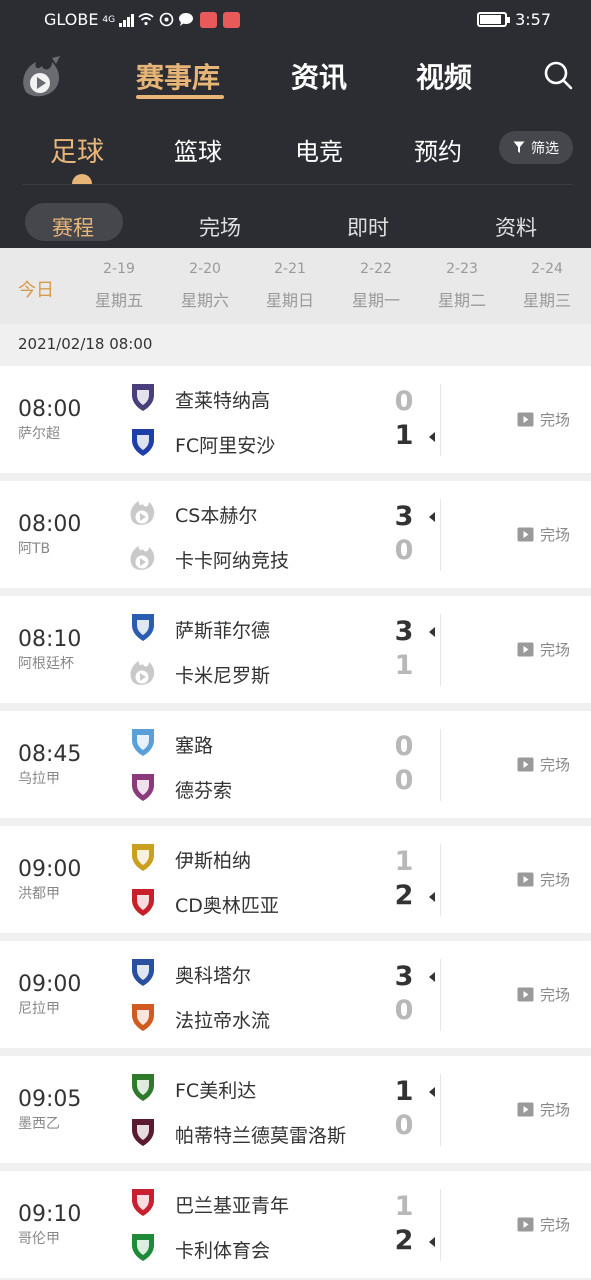  What do you see at coordinates (261, 1136) in the screenshot?
I see `away-team-name: 帕蒂特兰德莫雷洛斯` at bounding box center [261, 1136].